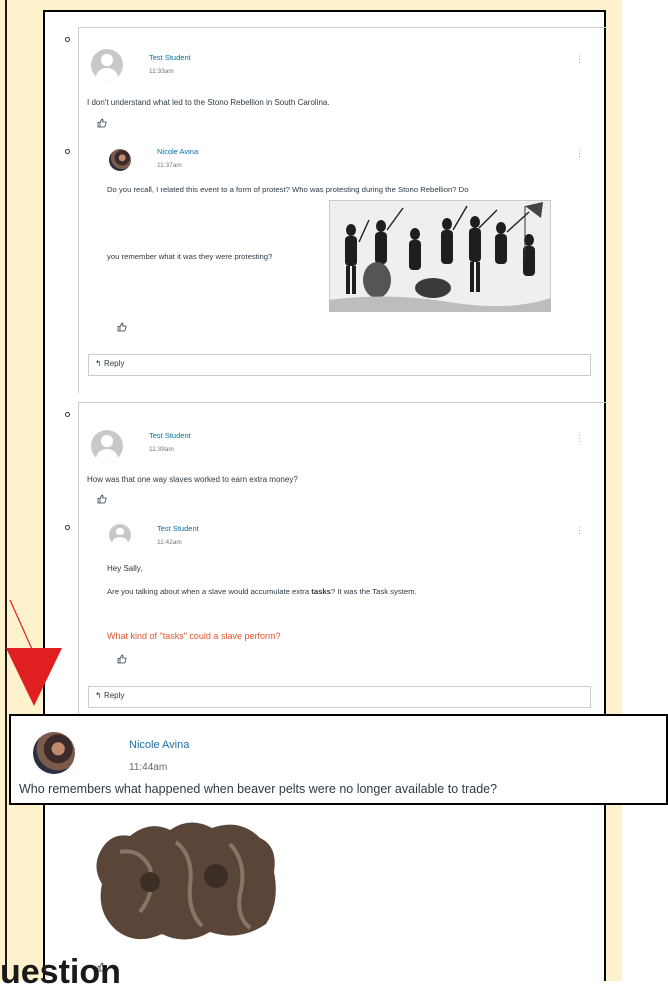 The width and height of the screenshot is (668, 991). Describe the element at coordinates (161, 449) in the screenshot. I see `post-time: 11:39am` at that location.